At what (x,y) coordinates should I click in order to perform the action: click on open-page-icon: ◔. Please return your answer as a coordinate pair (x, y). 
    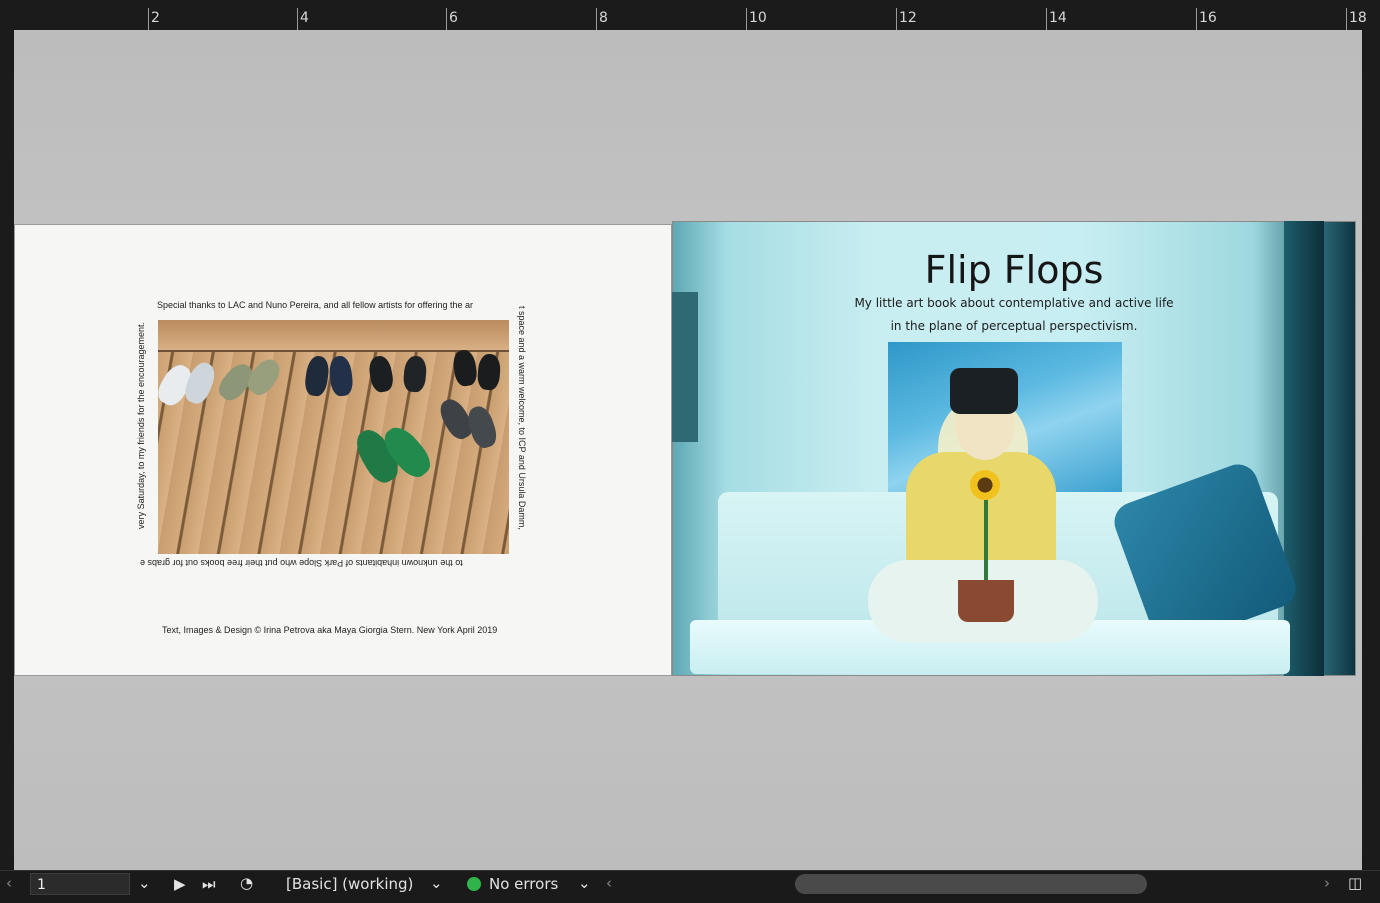
    Looking at the image, I should click on (246, 883).